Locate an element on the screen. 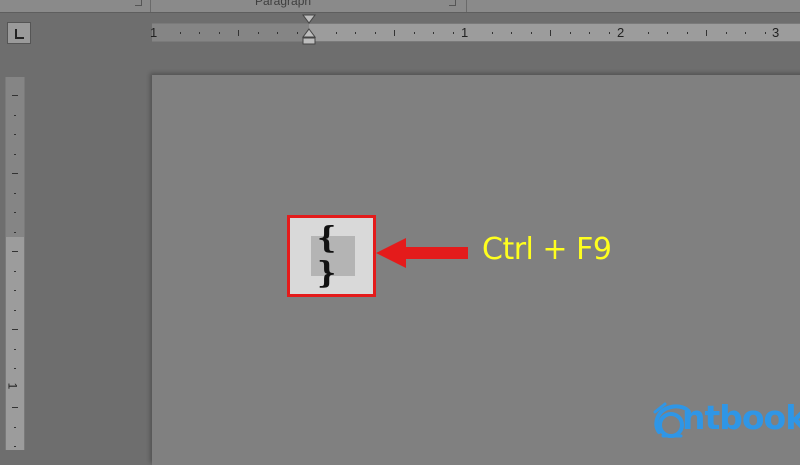  field-code-highlight-box: { } is located at coordinates (331, 256).